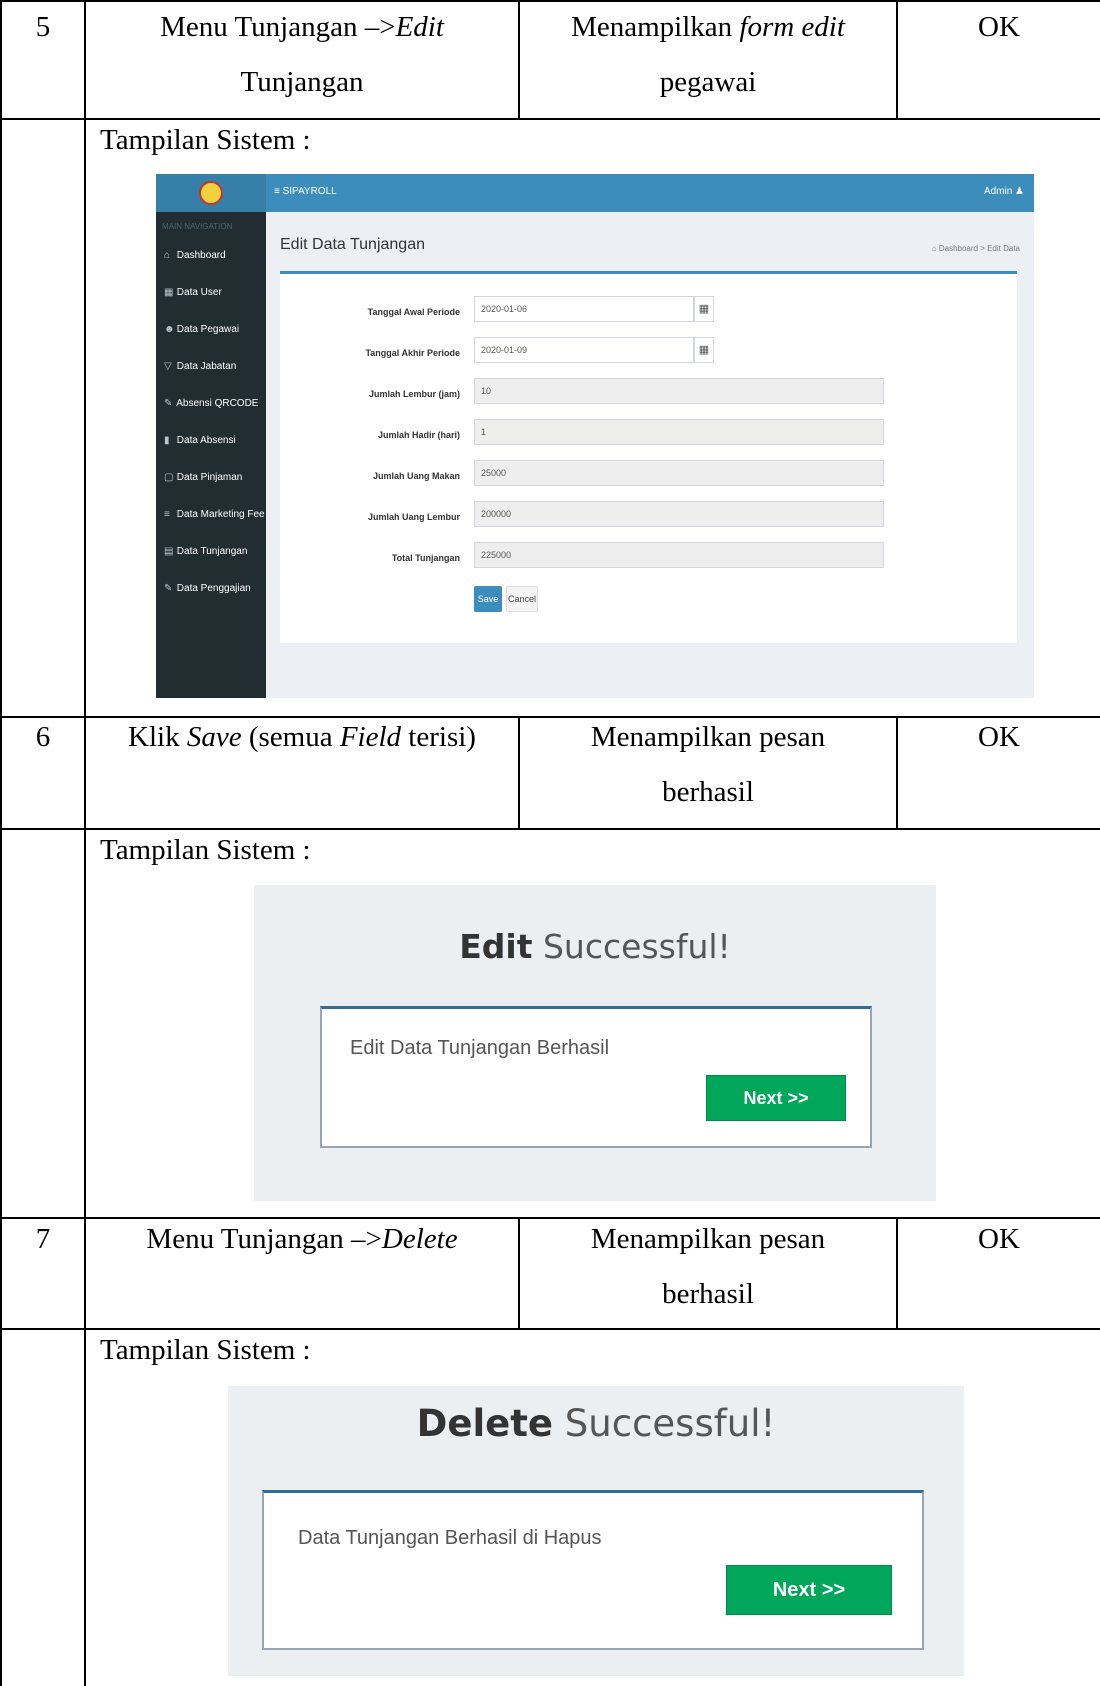  I want to click on title-bold: Delete, so click(485, 1423).